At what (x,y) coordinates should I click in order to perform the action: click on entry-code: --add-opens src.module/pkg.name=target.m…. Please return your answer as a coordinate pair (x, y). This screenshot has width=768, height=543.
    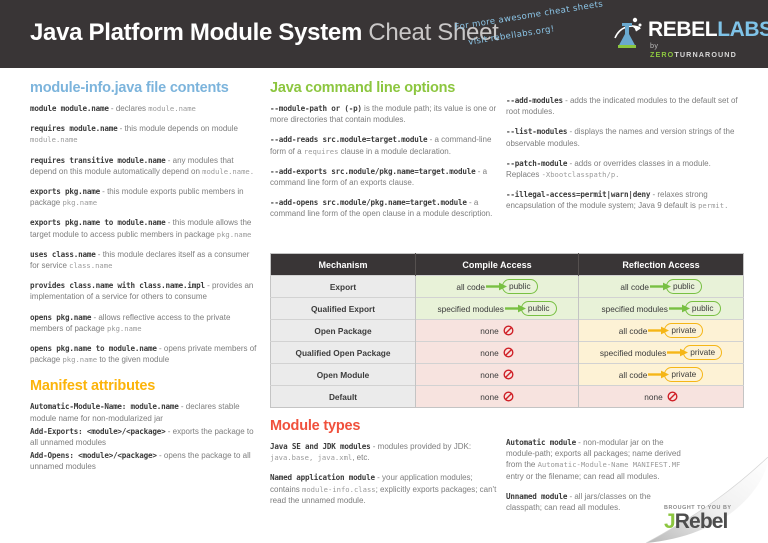
    Looking at the image, I should click on (368, 203).